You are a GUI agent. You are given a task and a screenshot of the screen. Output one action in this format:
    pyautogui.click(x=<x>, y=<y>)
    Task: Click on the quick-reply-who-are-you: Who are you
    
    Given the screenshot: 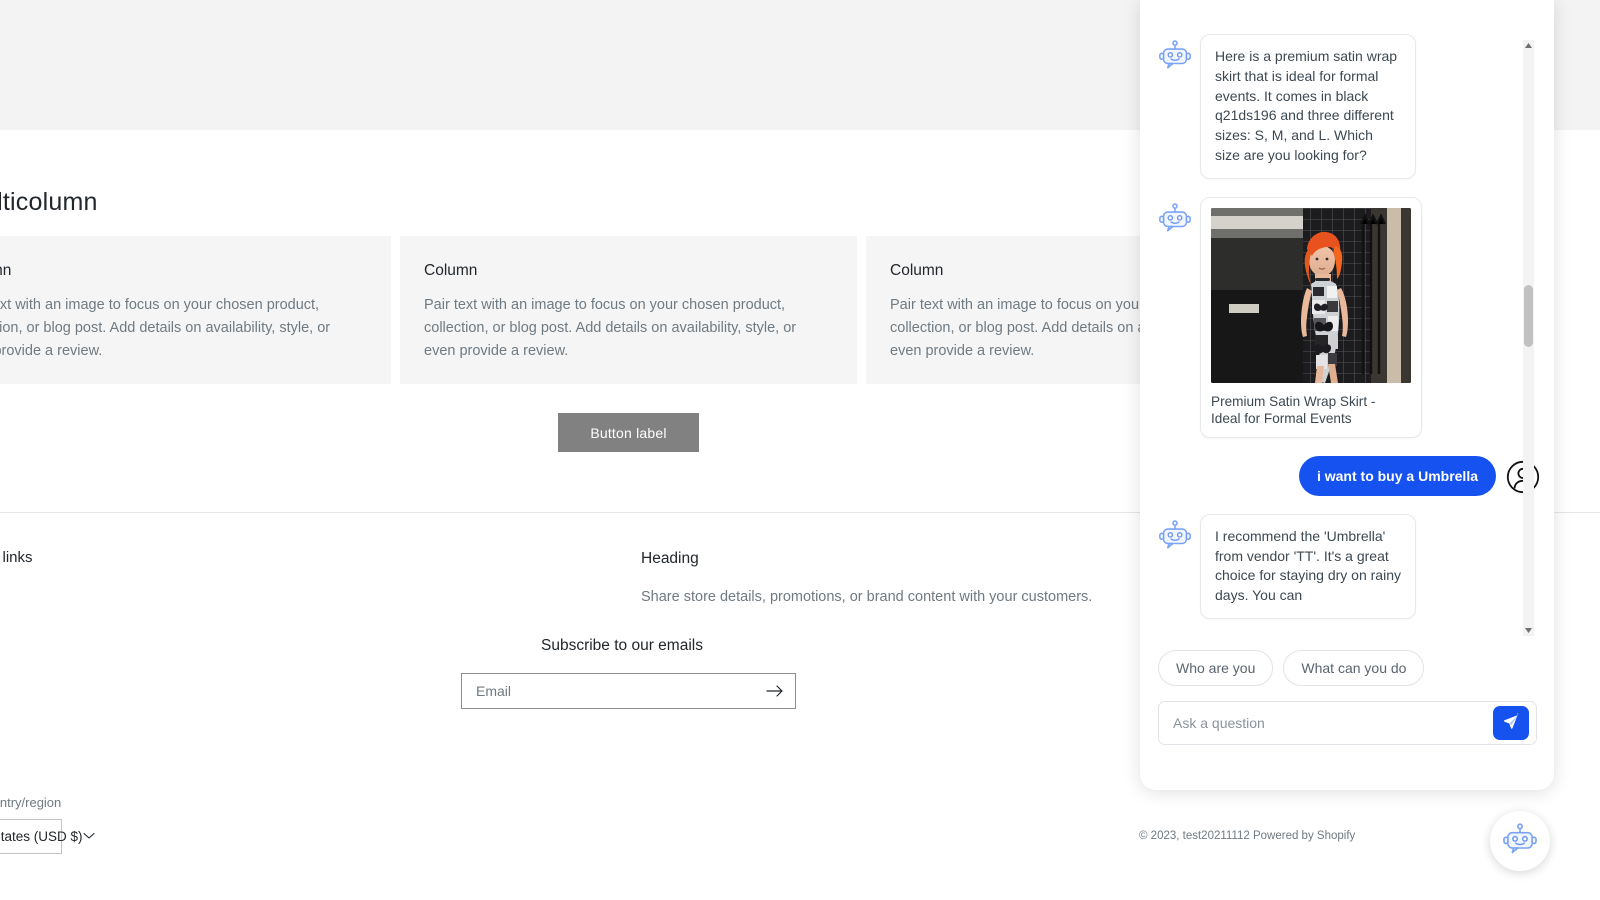 What is the action you would take?
    pyautogui.click(x=1216, y=668)
    